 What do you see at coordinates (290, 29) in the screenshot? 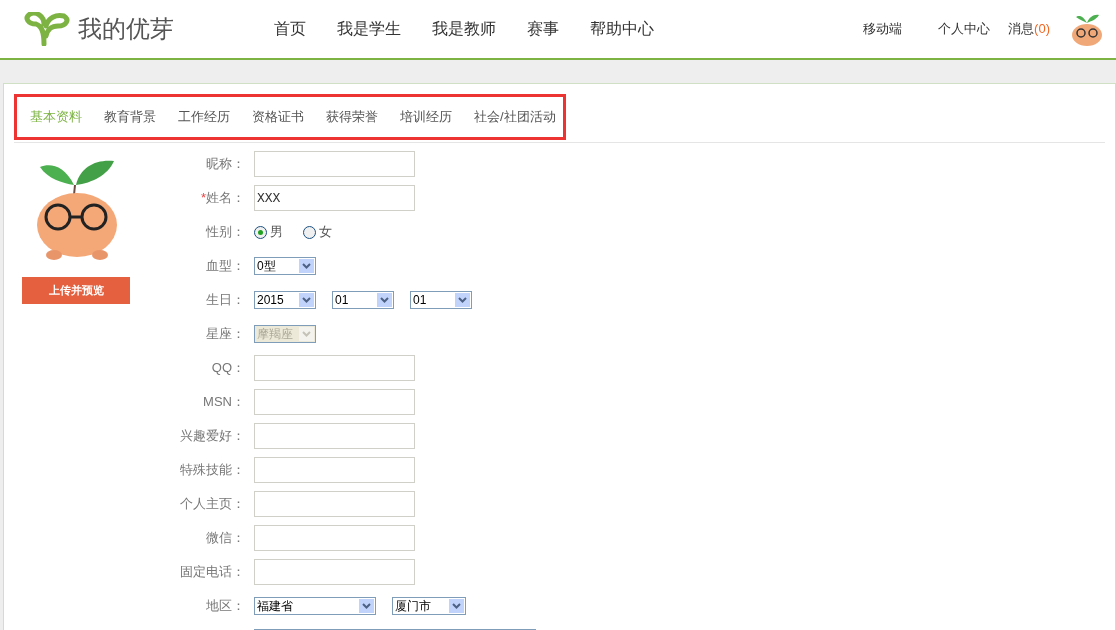
I see `nav-link: 首页` at bounding box center [290, 29].